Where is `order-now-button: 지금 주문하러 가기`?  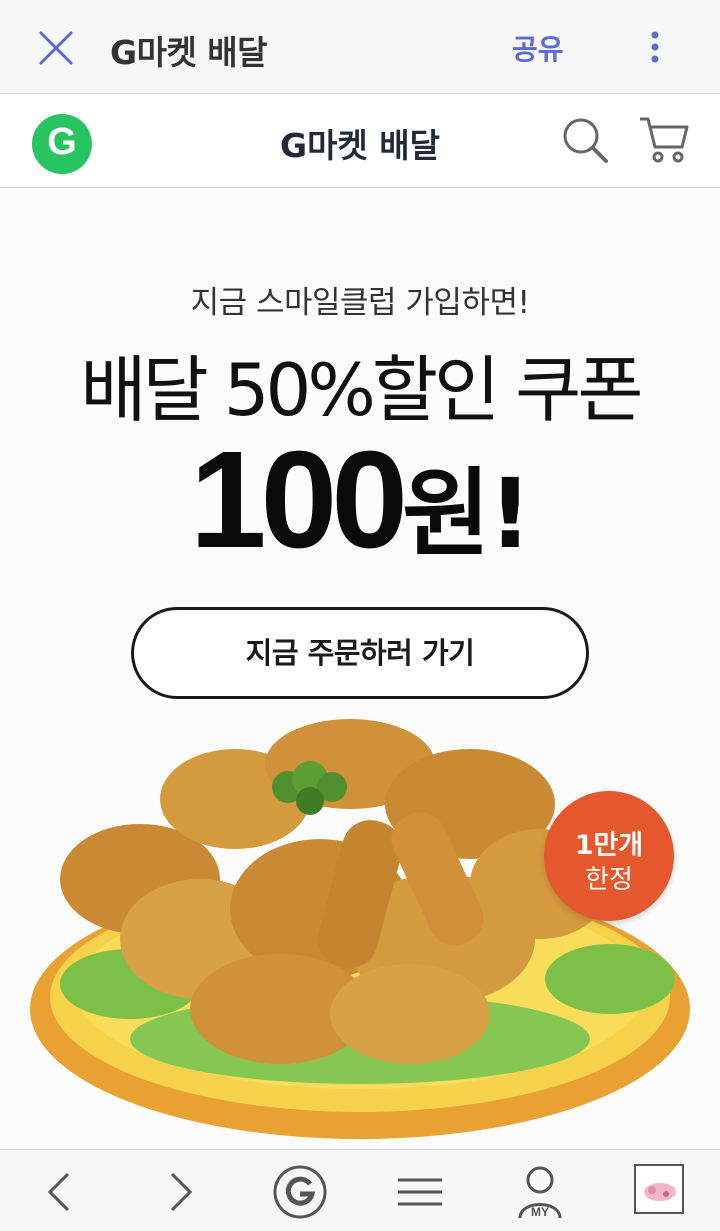 order-now-button: 지금 주문하러 가기 is located at coordinates (360, 653).